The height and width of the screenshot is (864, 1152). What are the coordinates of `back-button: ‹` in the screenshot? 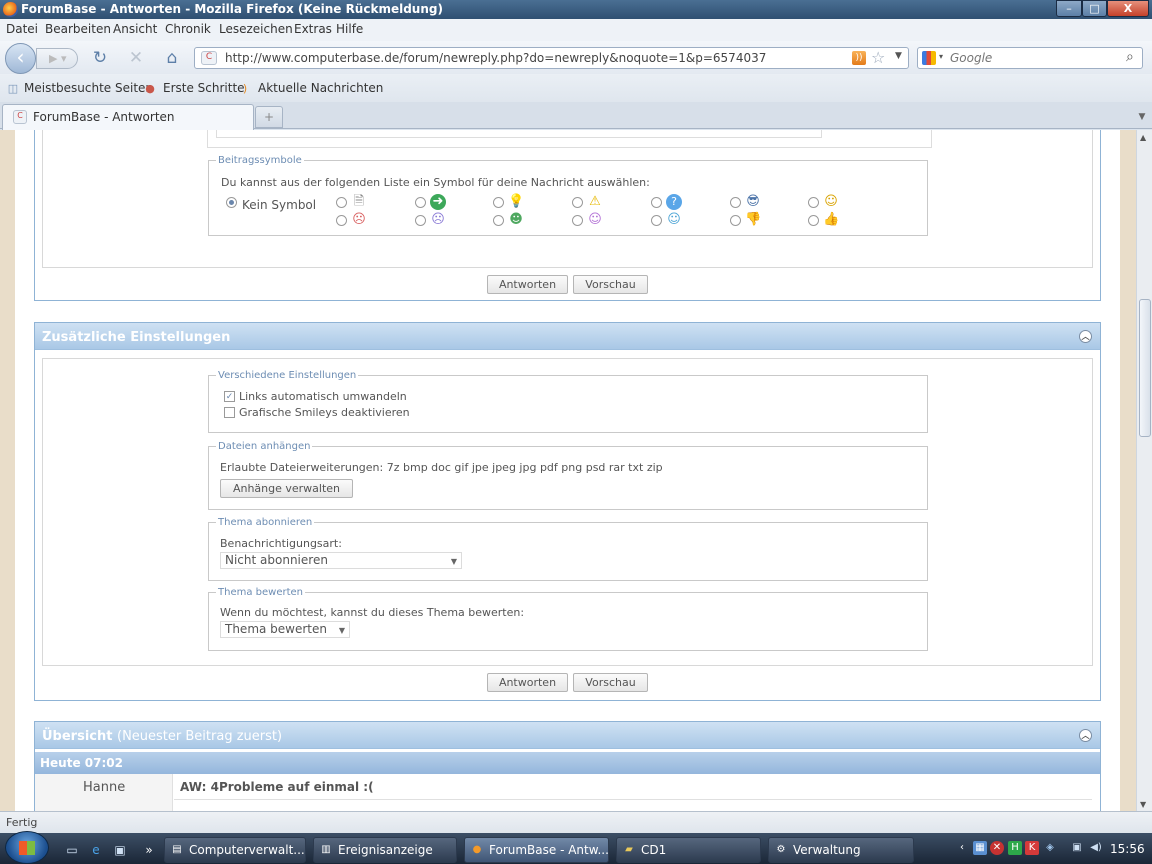 It's located at (20, 58).